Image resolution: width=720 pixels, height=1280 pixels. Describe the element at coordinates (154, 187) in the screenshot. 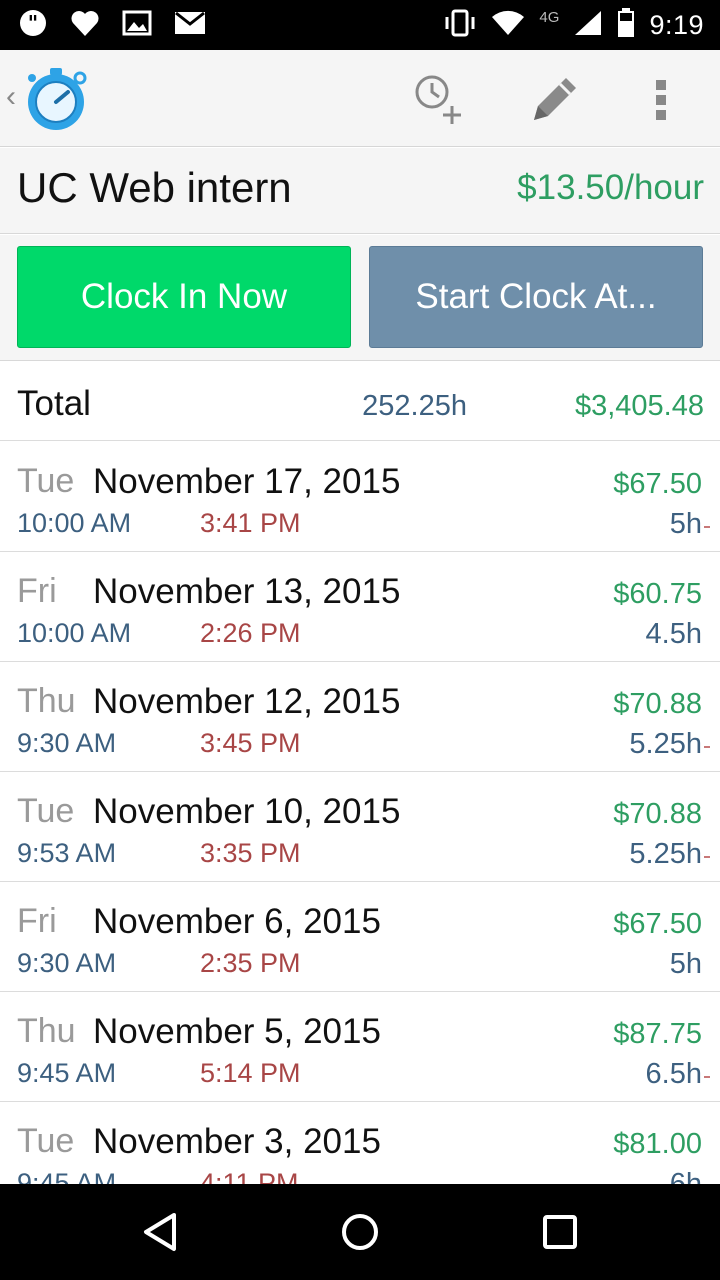

I see `job-title: UC Web intern` at that location.